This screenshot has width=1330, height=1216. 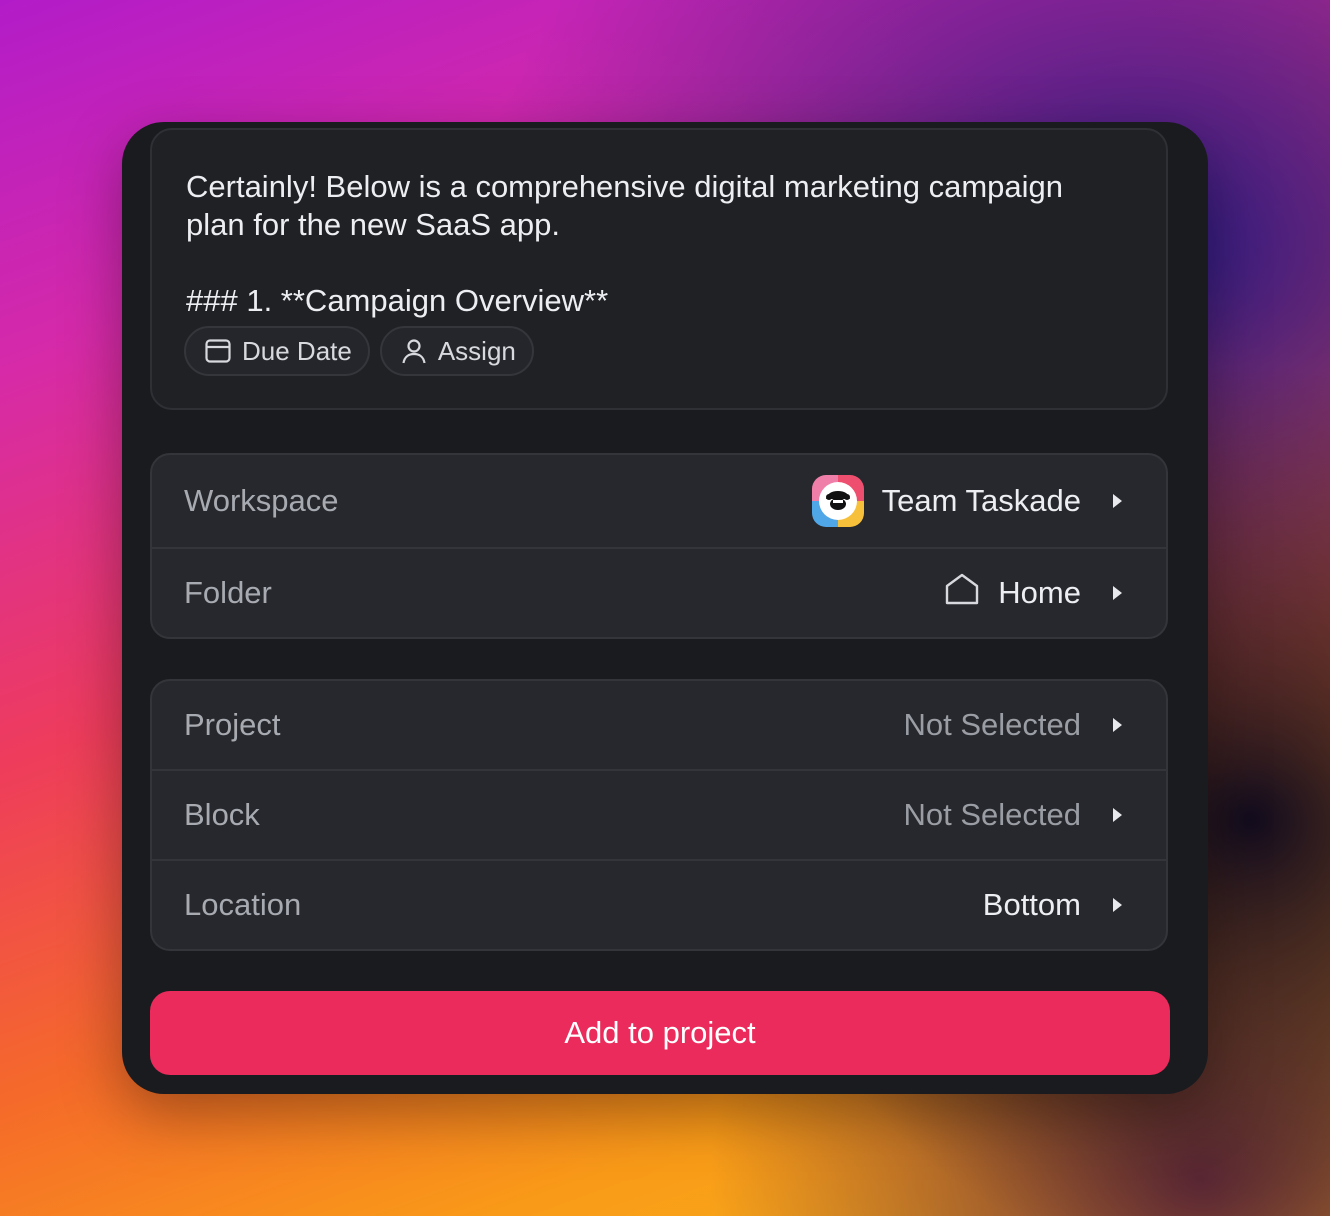 What do you see at coordinates (476, 350) in the screenshot?
I see `assign-label: Assign` at bounding box center [476, 350].